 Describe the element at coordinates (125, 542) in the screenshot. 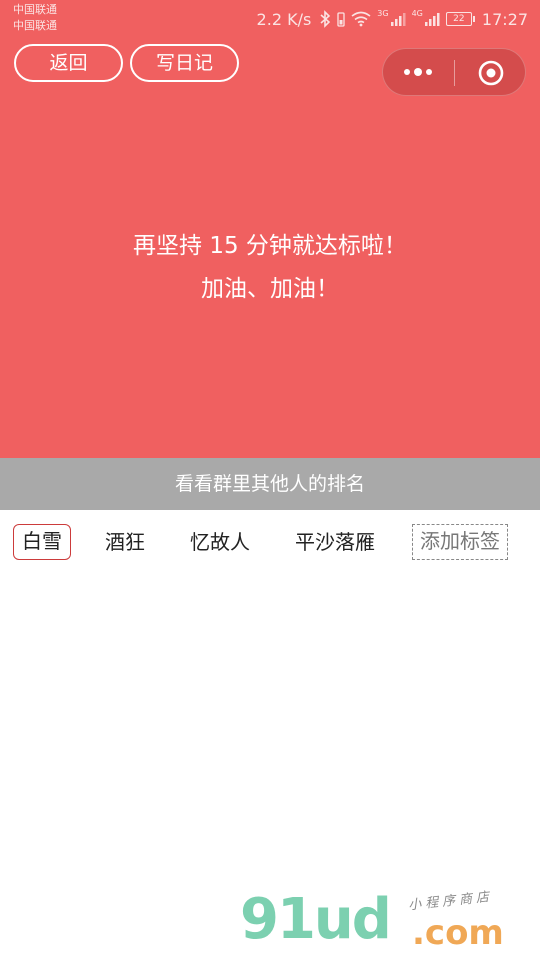

I see `tag-item: 酒狂` at that location.